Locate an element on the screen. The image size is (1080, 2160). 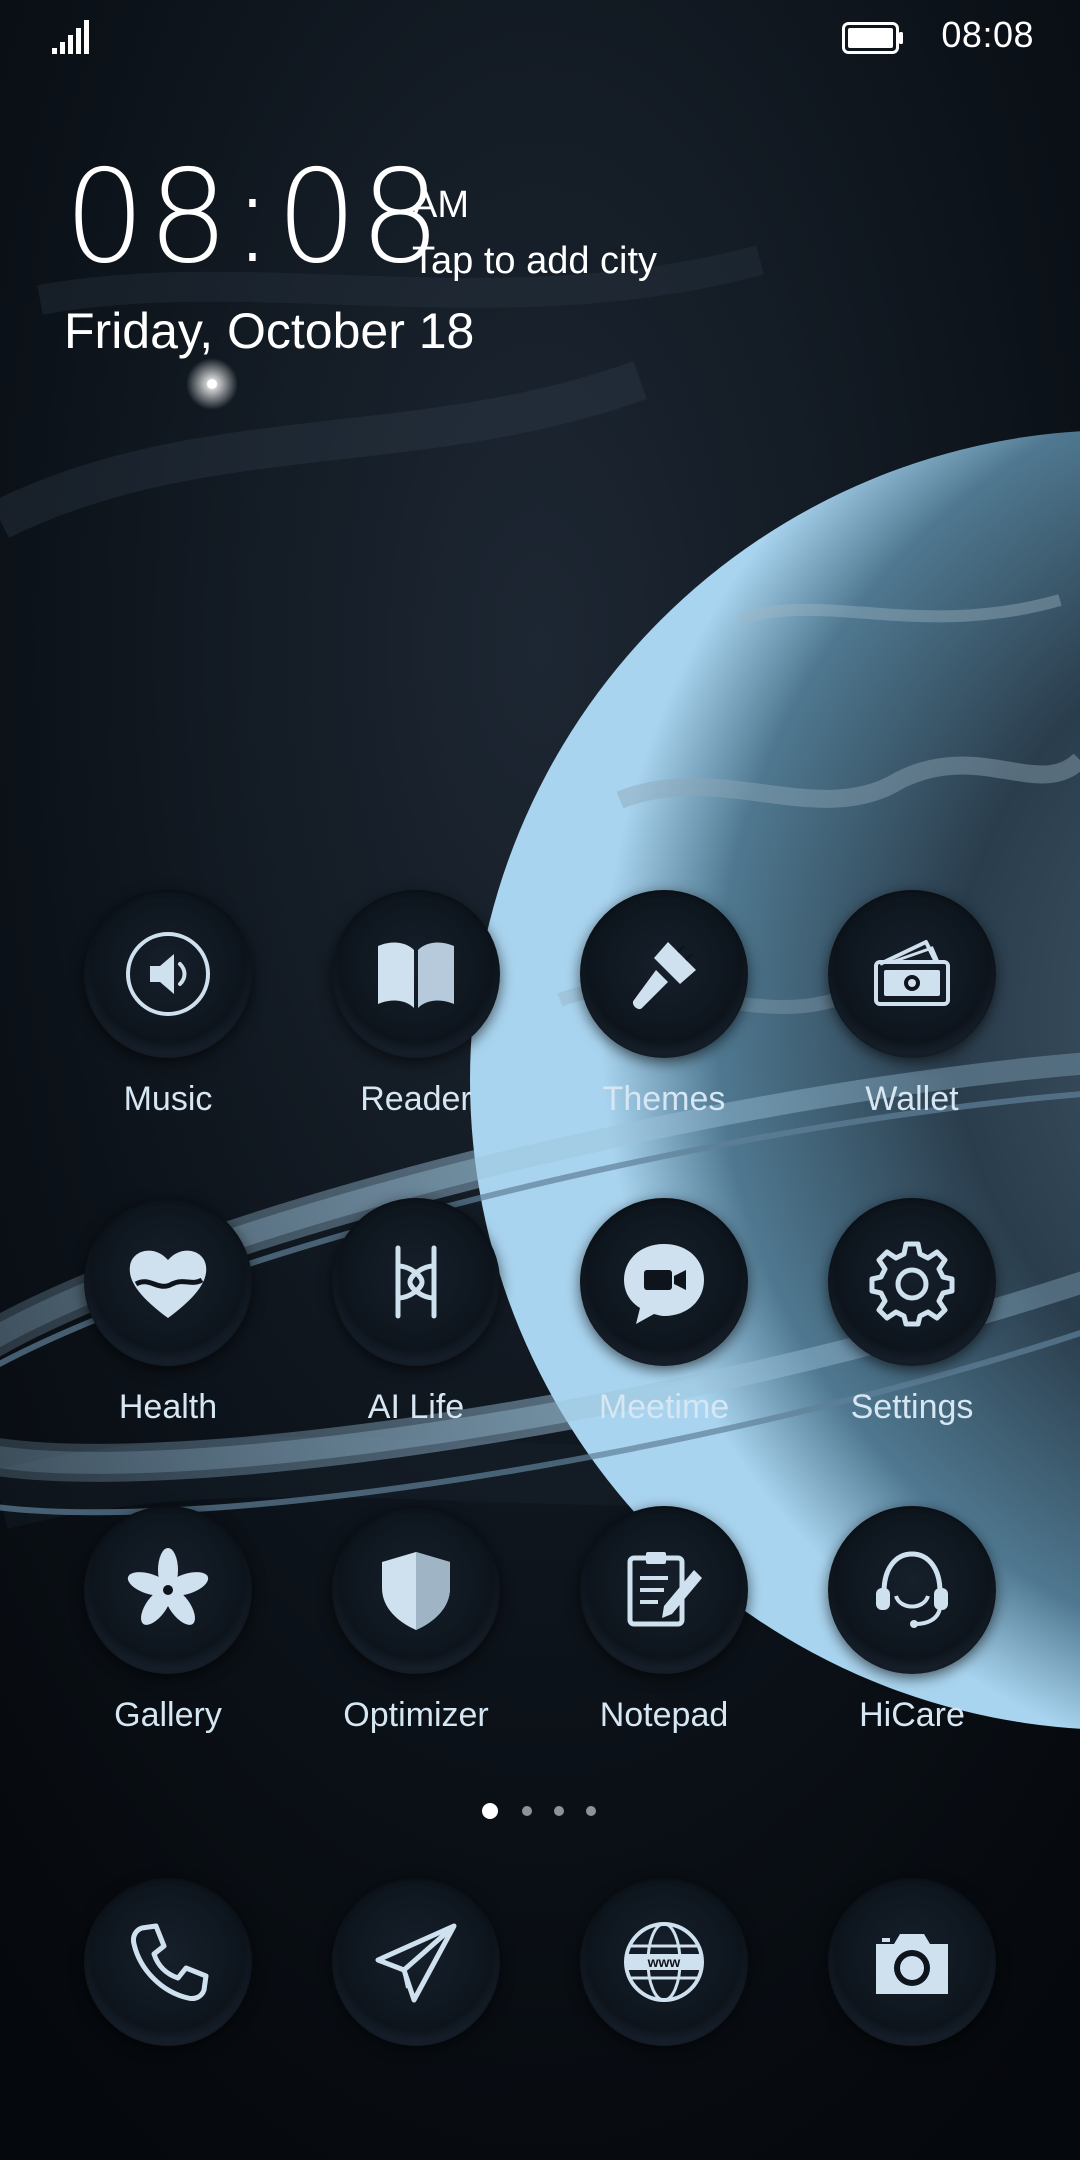
status-time: 08:08 is located at coordinates (987, 34).